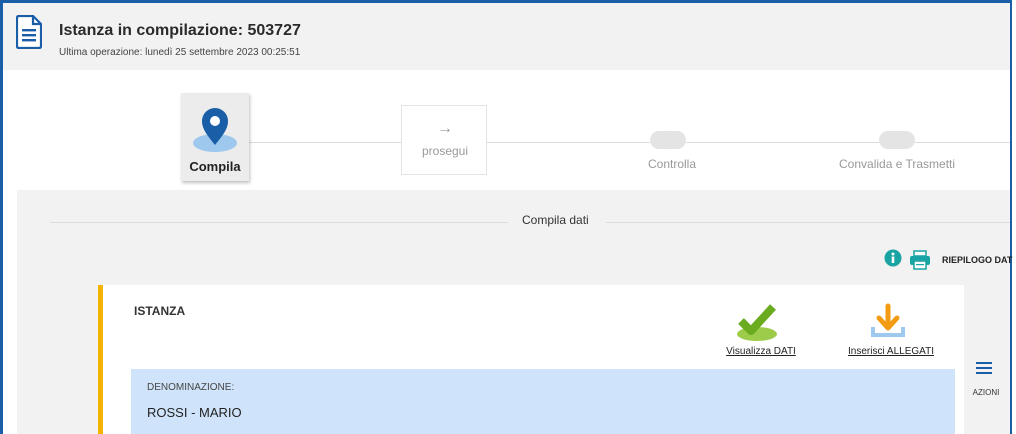 This screenshot has height=434, width=1016. What do you see at coordinates (194, 412) in the screenshot?
I see `field-value: ROSSI - MARIO` at bounding box center [194, 412].